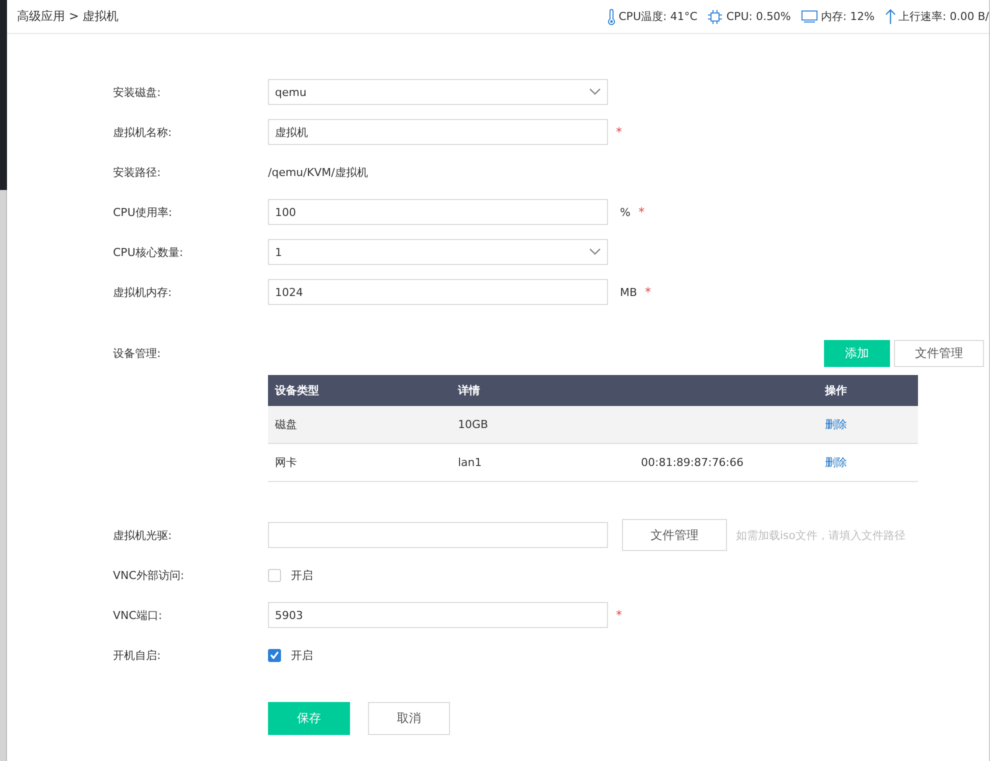  I want to click on column-header: 详情, so click(469, 390).